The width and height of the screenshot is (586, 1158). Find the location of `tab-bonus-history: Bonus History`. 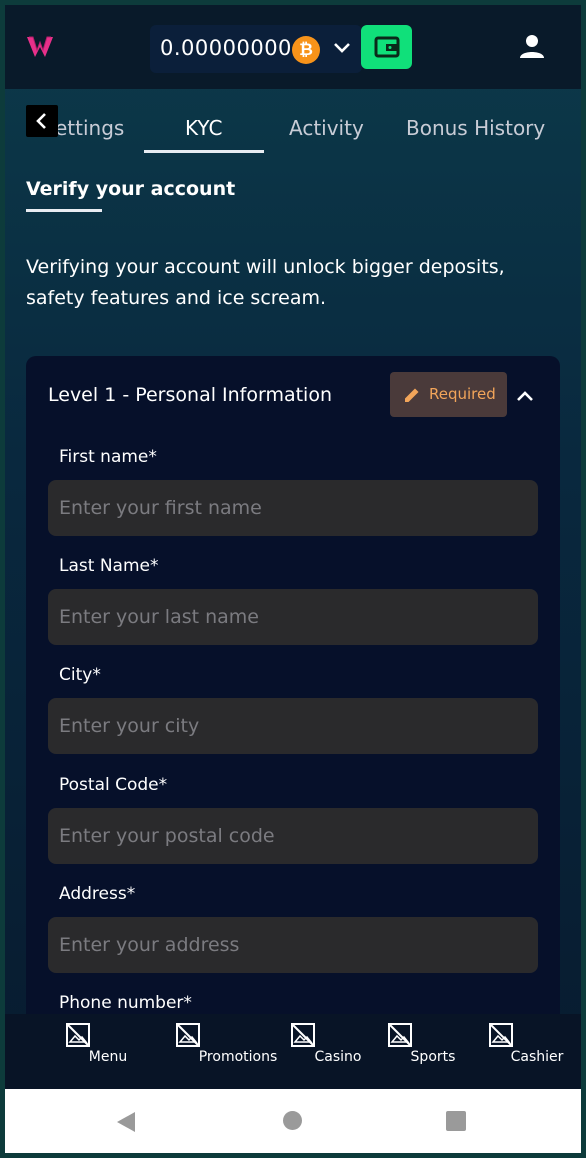

tab-bonus-history: Bonus History is located at coordinates (475, 128).